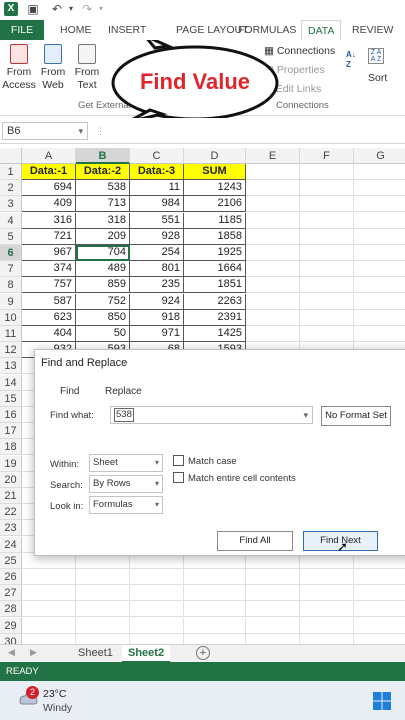 The width and height of the screenshot is (405, 720). I want to click on row-header-13: 13, so click(11, 366).